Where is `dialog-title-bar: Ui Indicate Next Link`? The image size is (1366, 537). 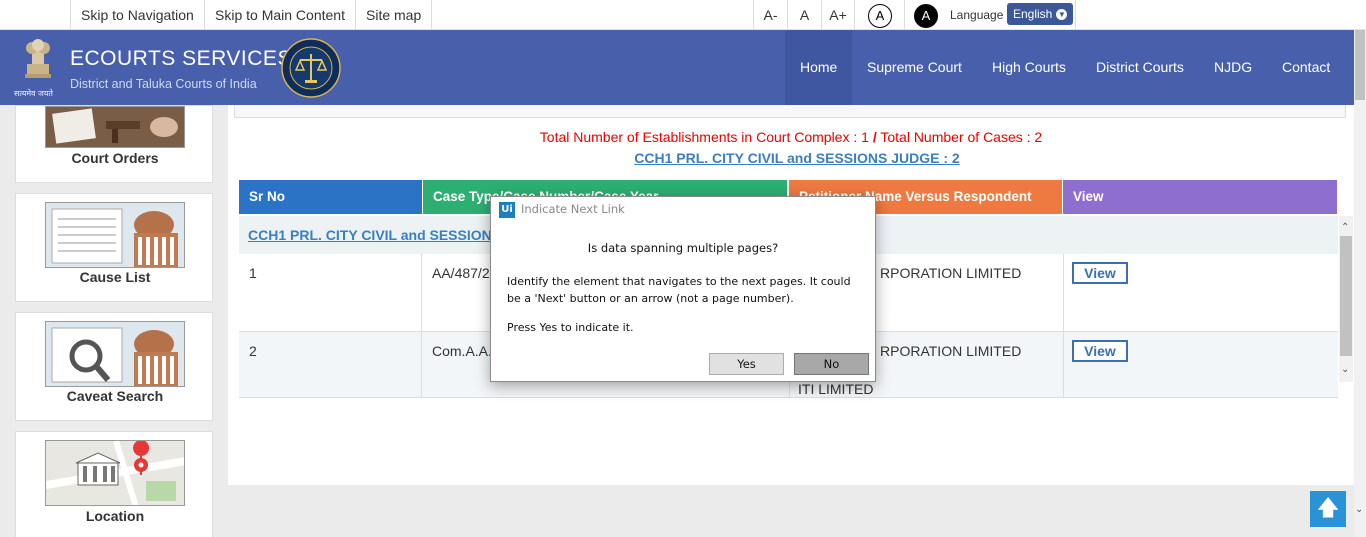
dialog-title-bar: Ui Indicate Next Link is located at coordinates (683, 209).